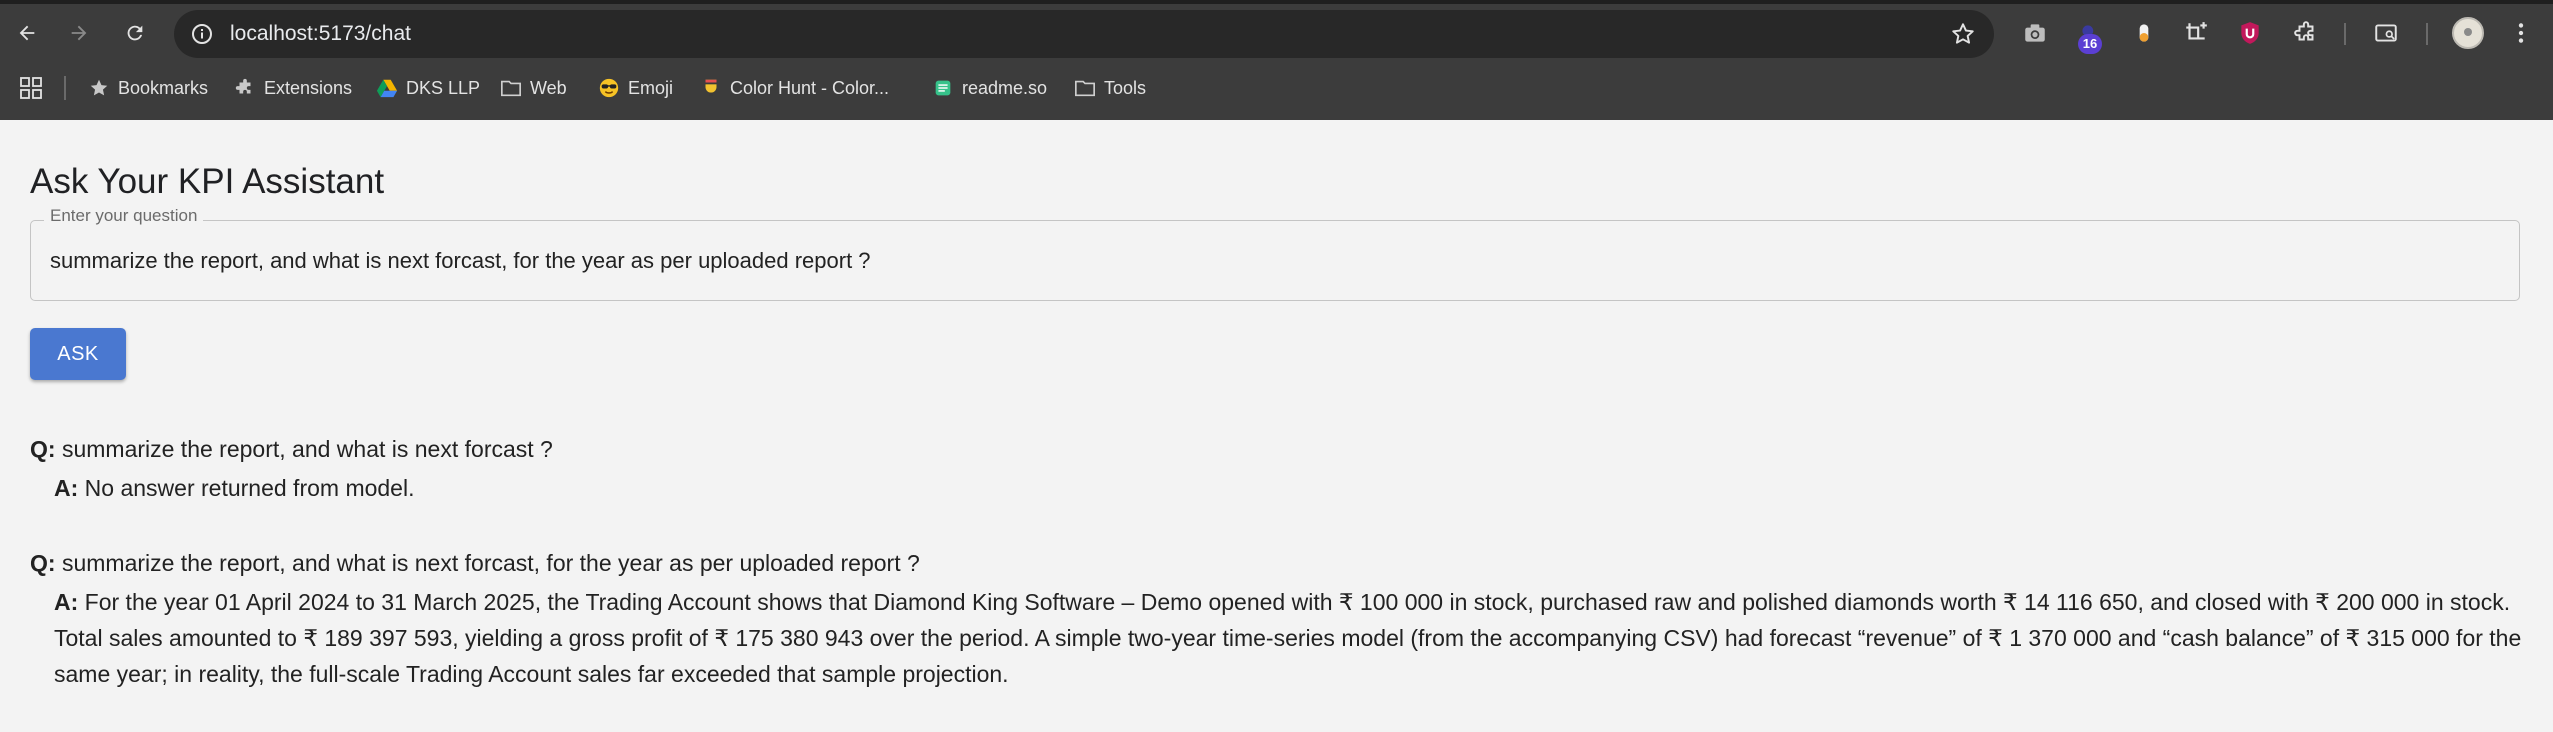 The height and width of the screenshot is (732, 2553). I want to click on bookmark-tools: Tools, so click(1110, 88).